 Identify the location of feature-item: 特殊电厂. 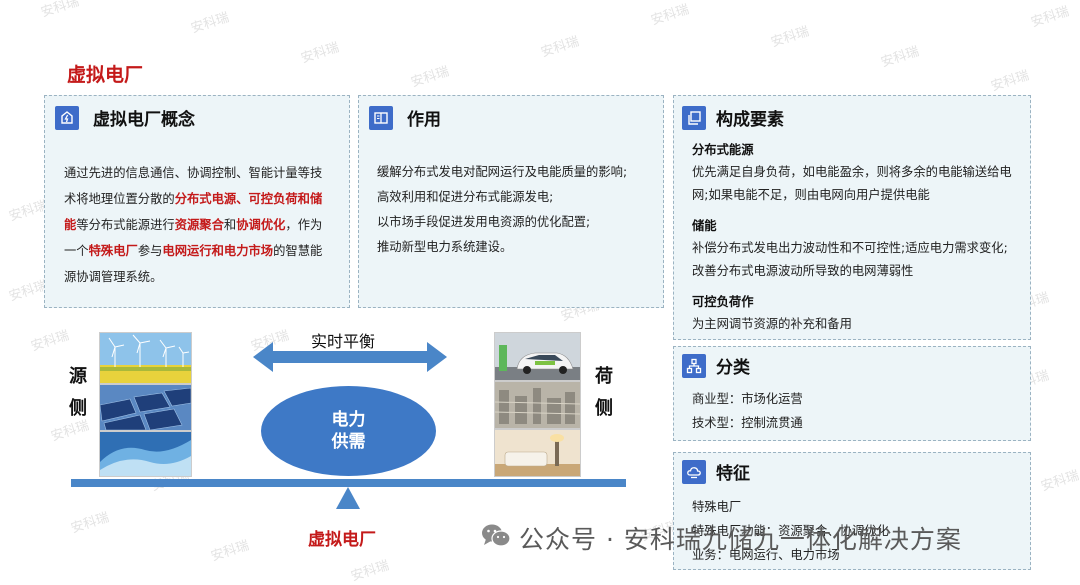
(717, 507).